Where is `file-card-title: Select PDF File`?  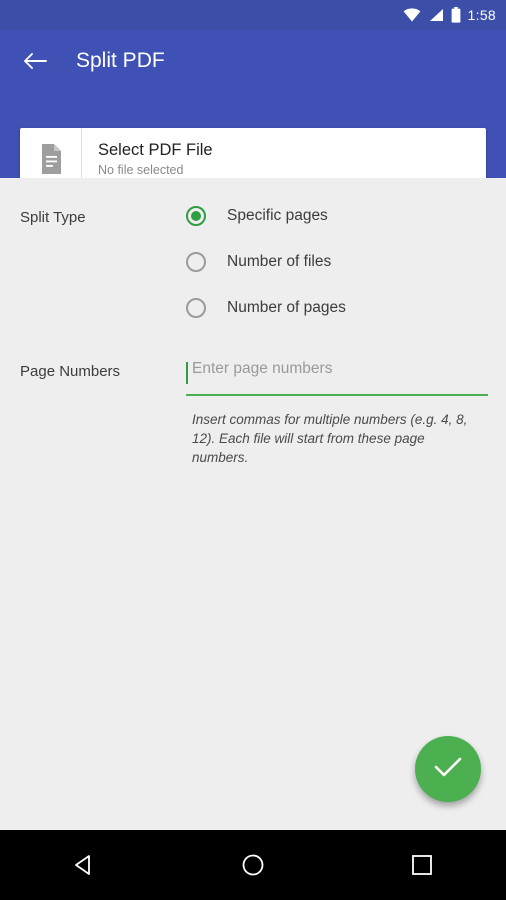
file-card-title: Select PDF File is located at coordinates (155, 149).